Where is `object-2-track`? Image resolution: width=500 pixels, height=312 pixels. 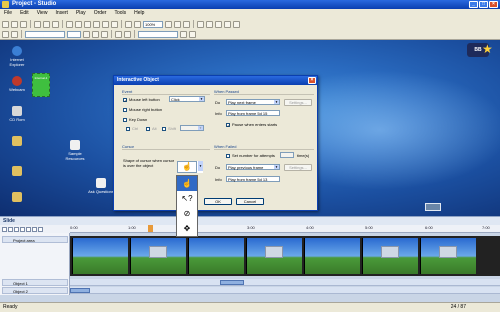 object-2-track is located at coordinates (285, 290).